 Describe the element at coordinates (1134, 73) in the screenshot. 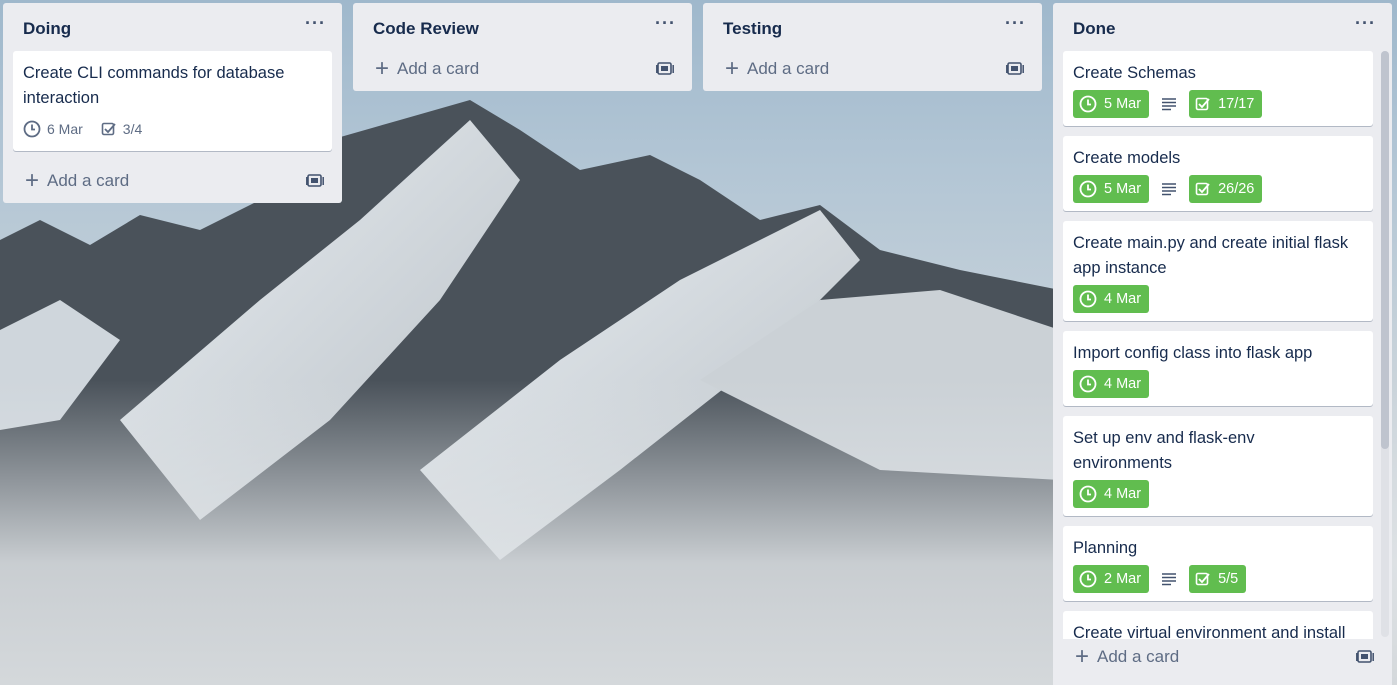

I see `card-title: Create Schemas` at that location.